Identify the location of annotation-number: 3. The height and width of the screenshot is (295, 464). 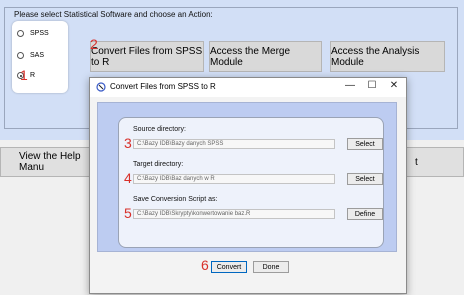
(128, 143).